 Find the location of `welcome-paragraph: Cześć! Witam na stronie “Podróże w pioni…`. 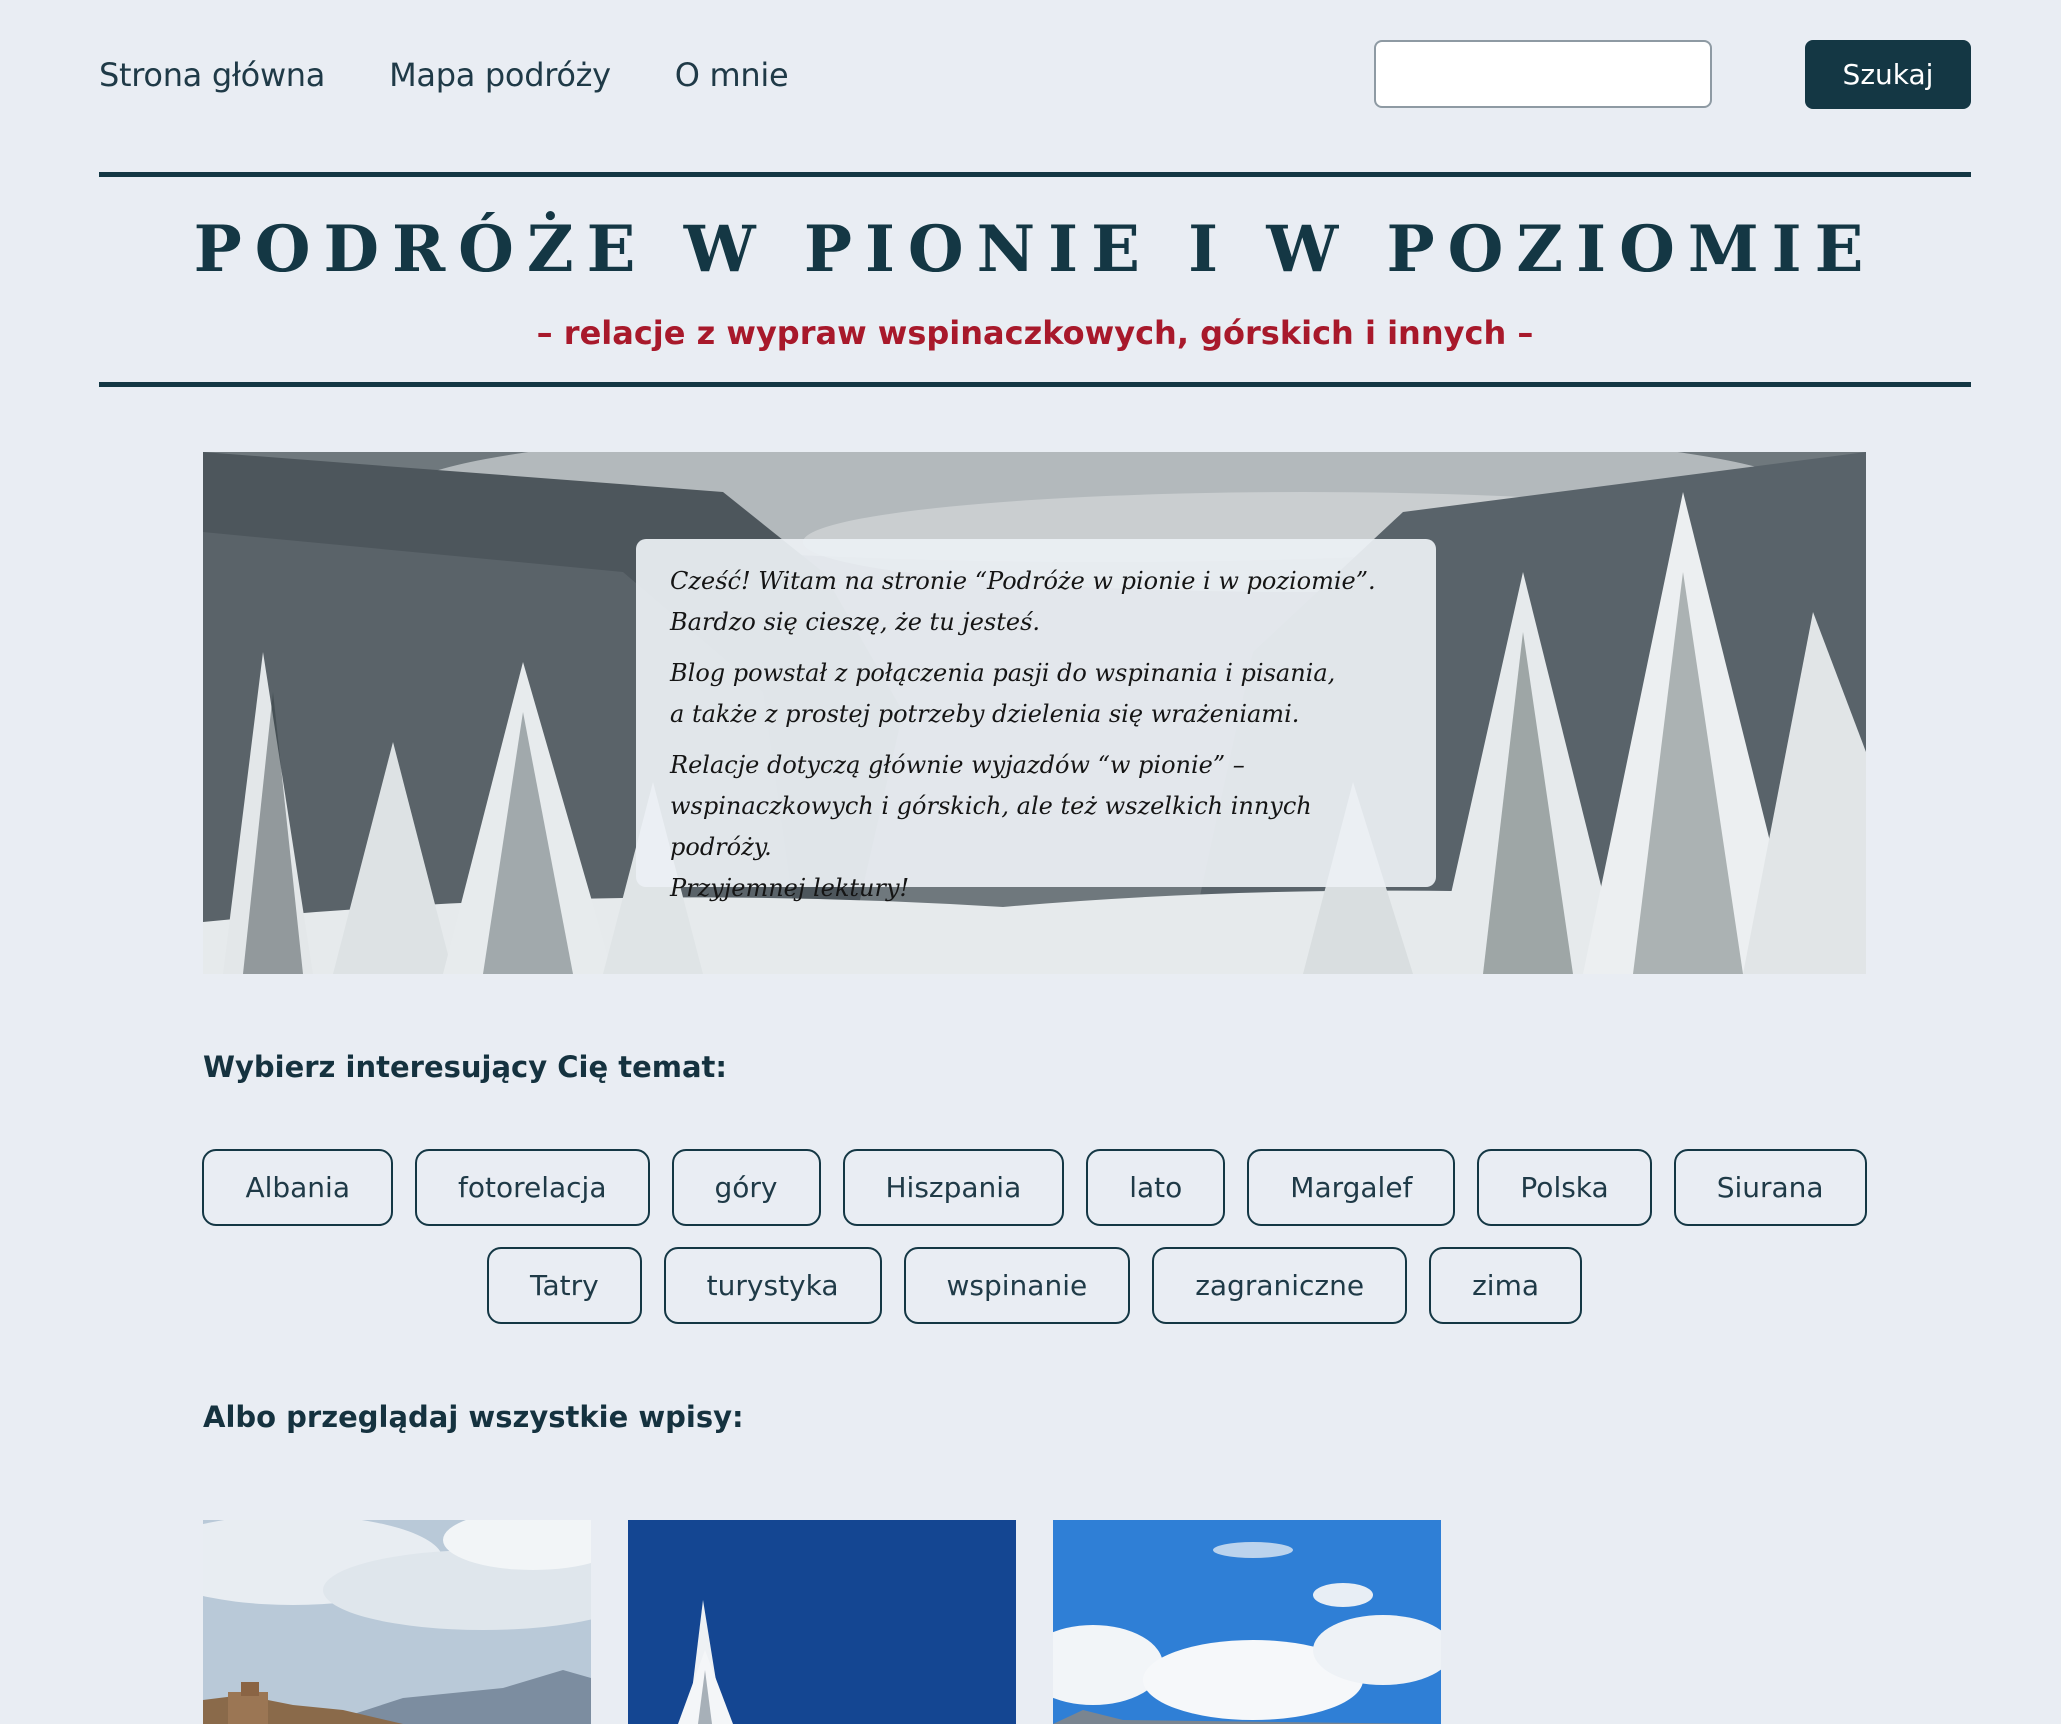

welcome-paragraph: Cześć! Witam na stronie “Podróże w pioni… is located at coordinates (1023, 601).